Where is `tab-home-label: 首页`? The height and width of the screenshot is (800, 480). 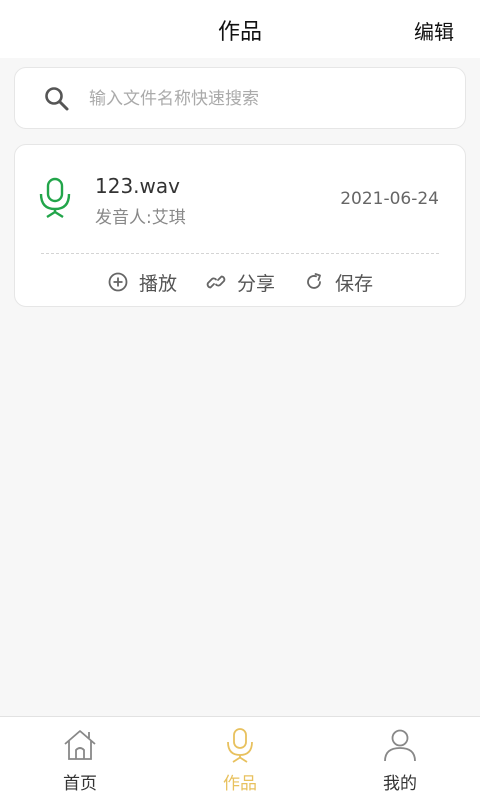 tab-home-label: 首页 is located at coordinates (80, 784).